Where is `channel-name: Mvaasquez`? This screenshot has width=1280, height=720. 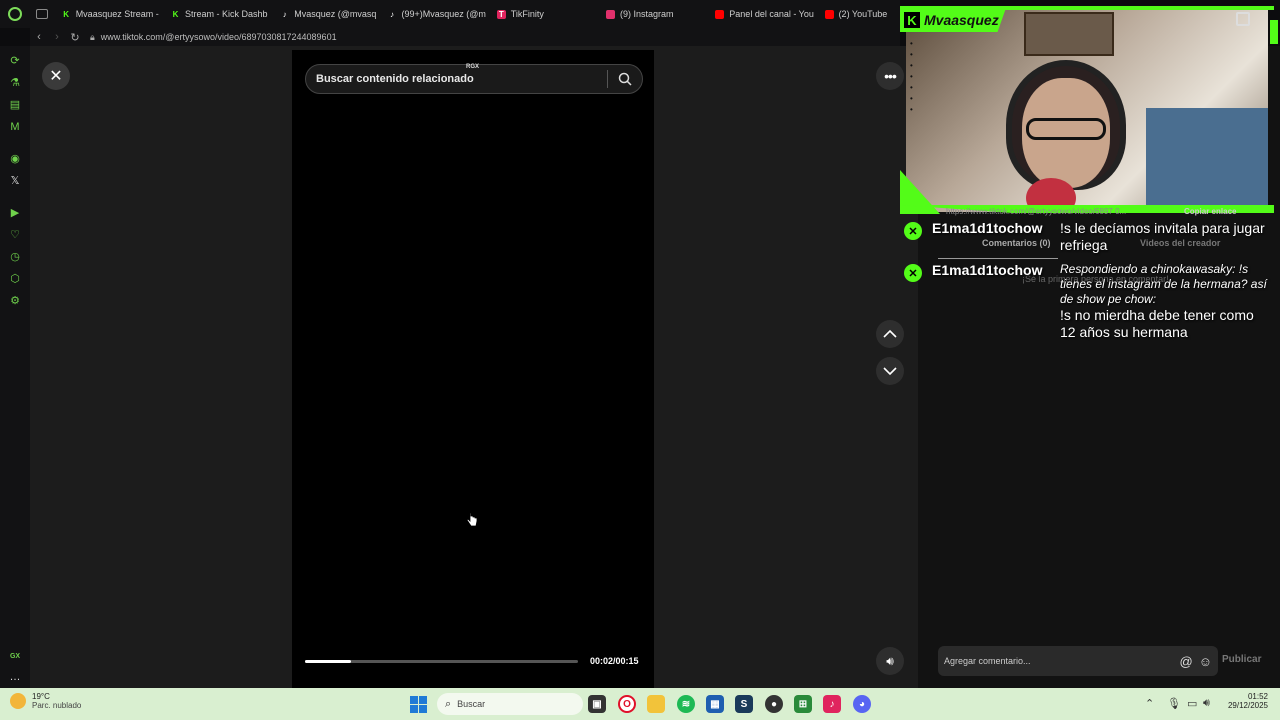
channel-name: Mvaasquez is located at coordinates (961, 20).